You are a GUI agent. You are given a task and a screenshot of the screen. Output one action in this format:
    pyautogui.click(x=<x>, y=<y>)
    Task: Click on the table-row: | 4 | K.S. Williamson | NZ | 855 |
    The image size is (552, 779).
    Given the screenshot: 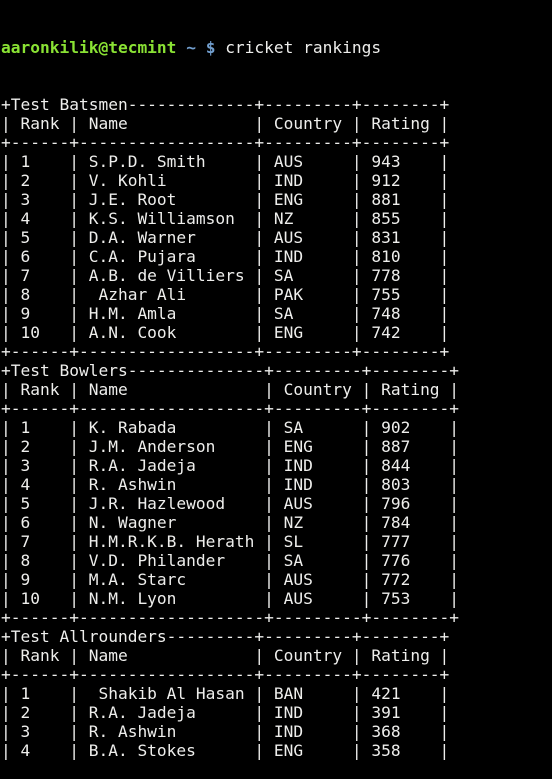 What is the action you would take?
    pyautogui.click(x=225, y=218)
    